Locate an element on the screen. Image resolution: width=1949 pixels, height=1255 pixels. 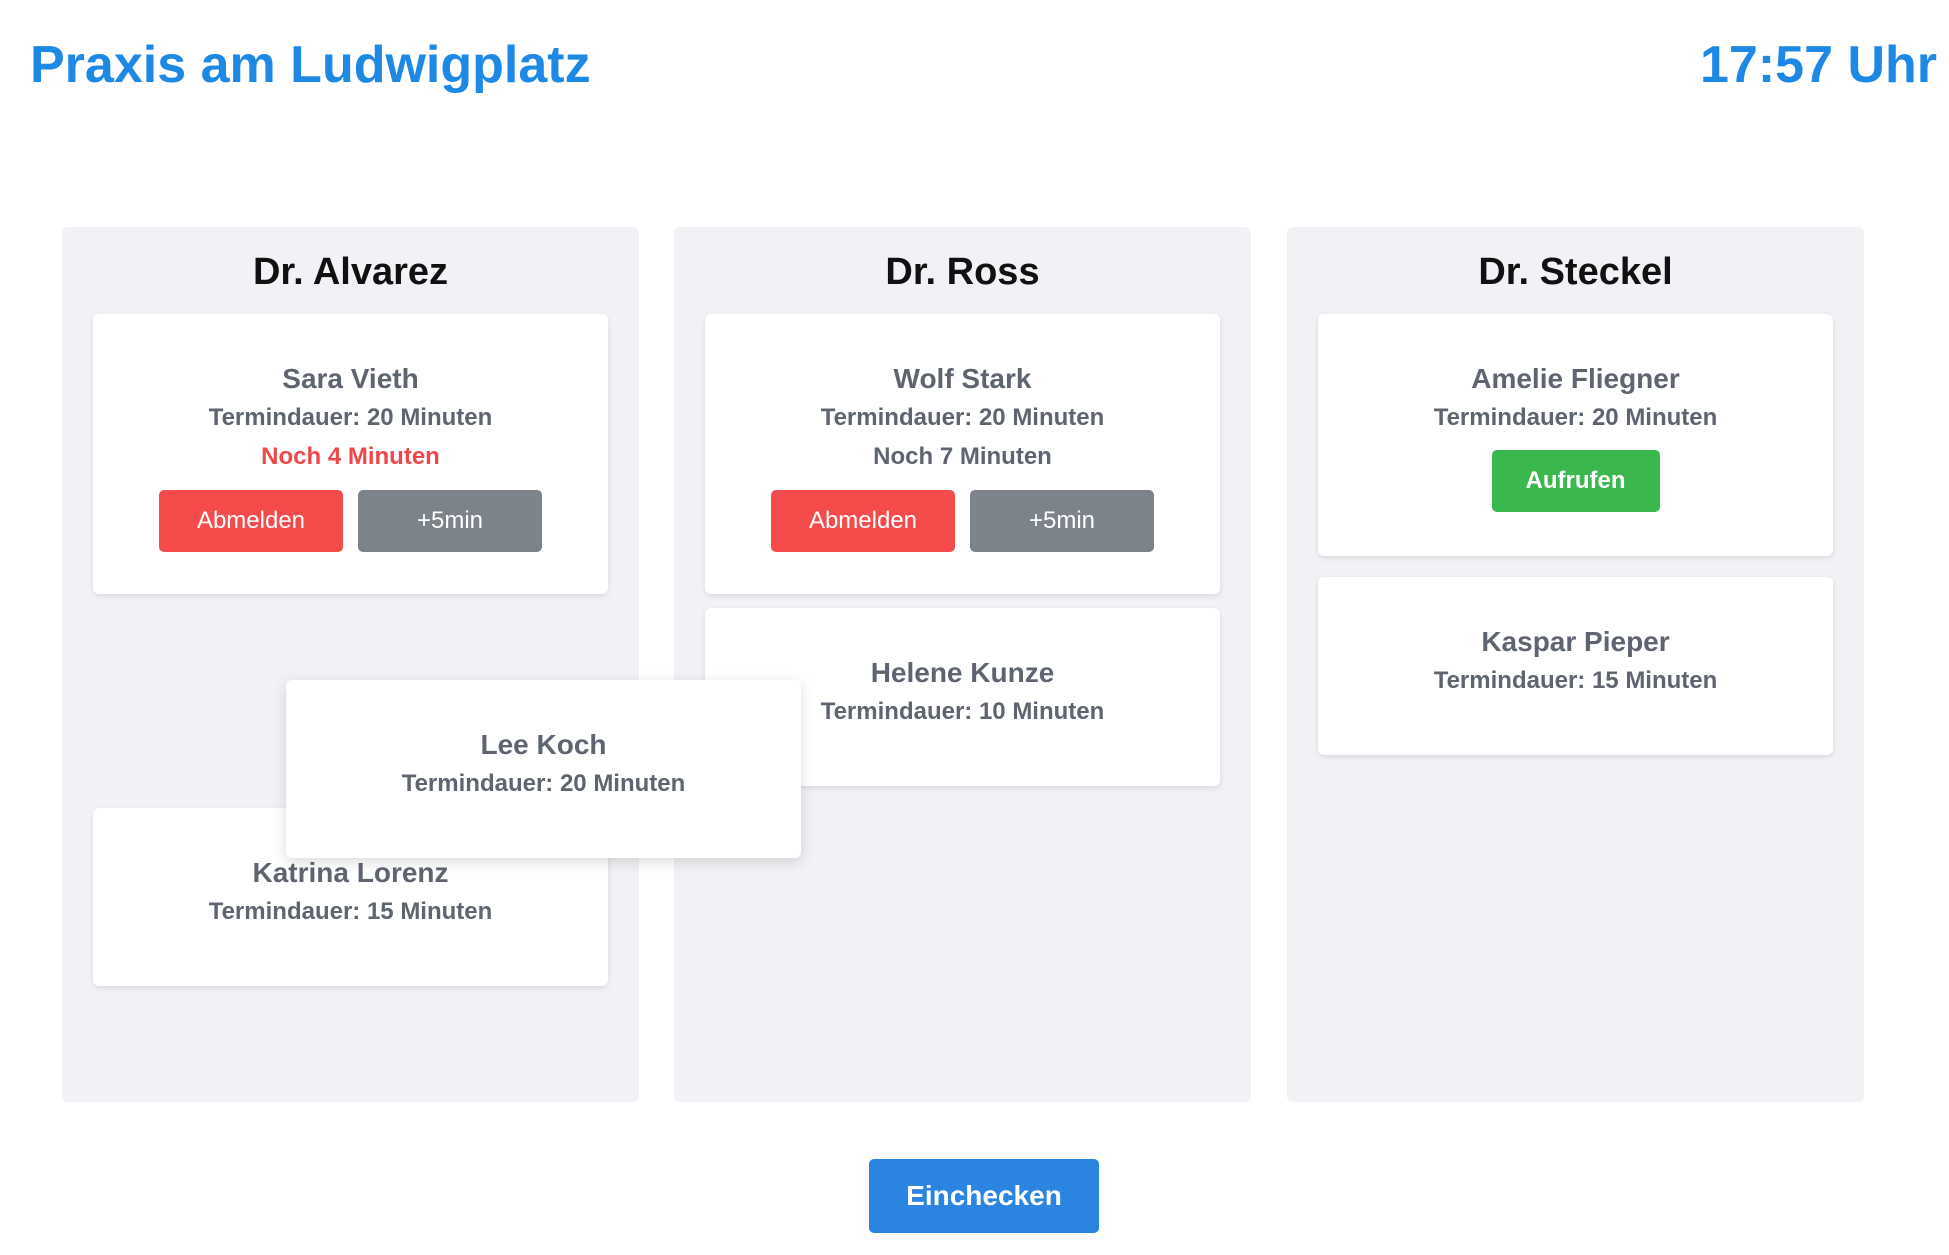
remaining-time: Noch 7 Minuten is located at coordinates (962, 456).